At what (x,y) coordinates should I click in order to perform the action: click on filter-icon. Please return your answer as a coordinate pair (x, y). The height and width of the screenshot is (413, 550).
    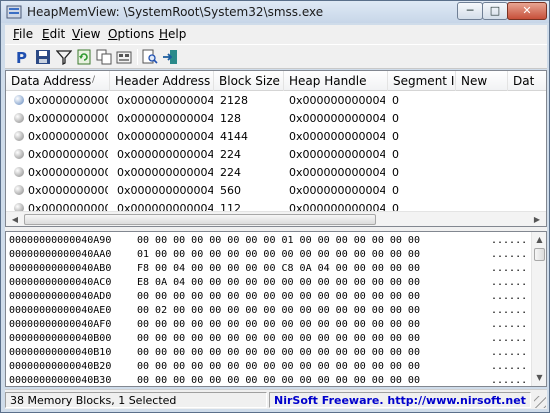
    Looking at the image, I should click on (64, 57).